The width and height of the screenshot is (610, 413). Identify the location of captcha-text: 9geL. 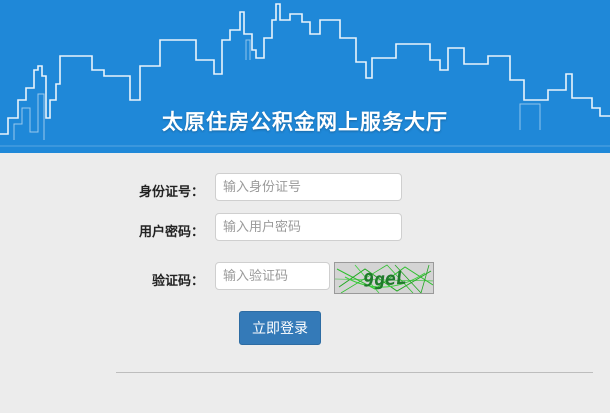
(385, 280).